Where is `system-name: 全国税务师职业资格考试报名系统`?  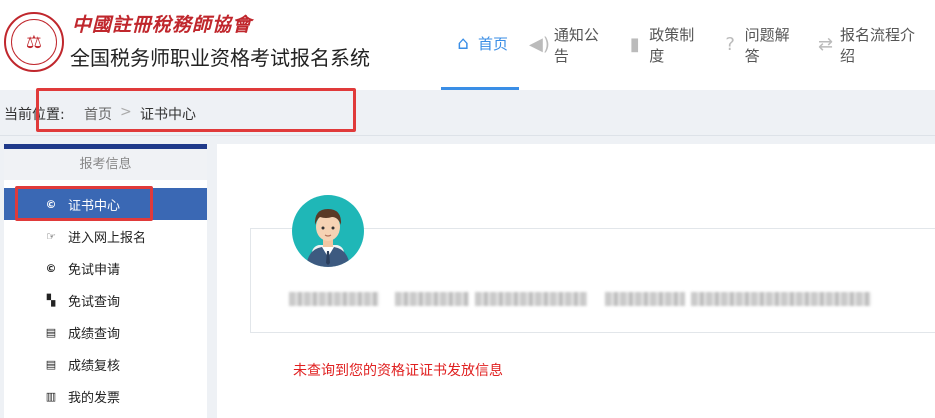
system-name: 全国税务师职业资格考试报名系统 is located at coordinates (220, 58).